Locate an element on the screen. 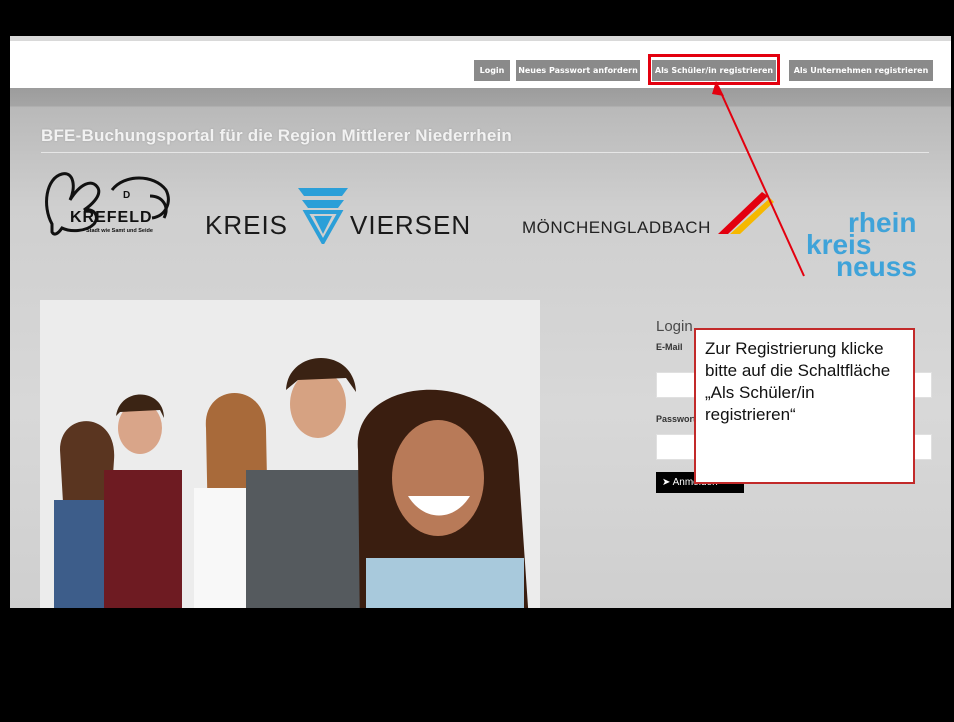 The image size is (954, 722). login-heading: Login is located at coordinates (674, 326).